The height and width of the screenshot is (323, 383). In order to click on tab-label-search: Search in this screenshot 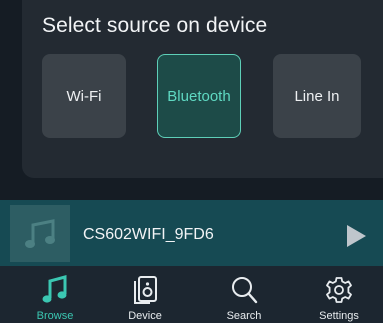, I will do `click(244, 316)`.